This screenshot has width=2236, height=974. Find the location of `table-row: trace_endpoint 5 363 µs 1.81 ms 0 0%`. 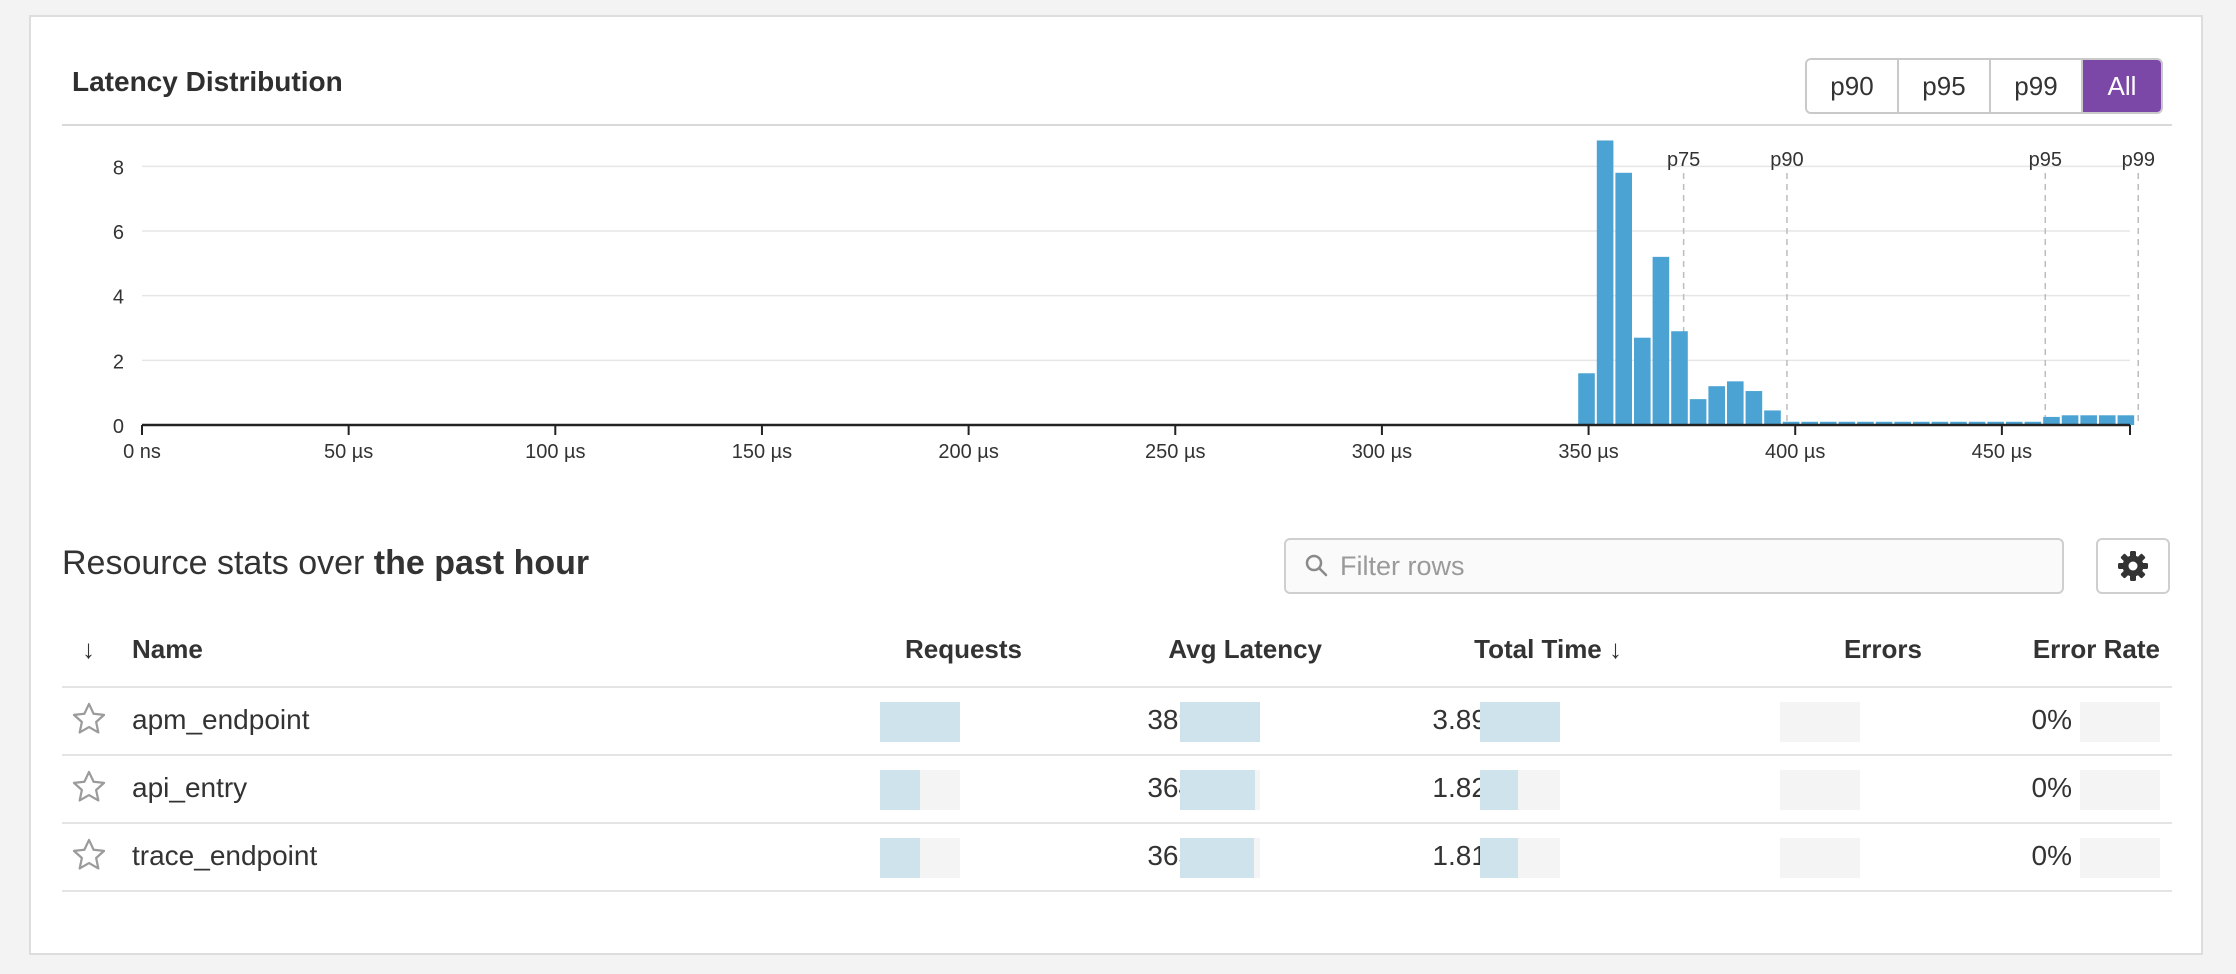

table-row: trace_endpoint 5 363 µs 1.81 ms 0 0% is located at coordinates (1117, 858).